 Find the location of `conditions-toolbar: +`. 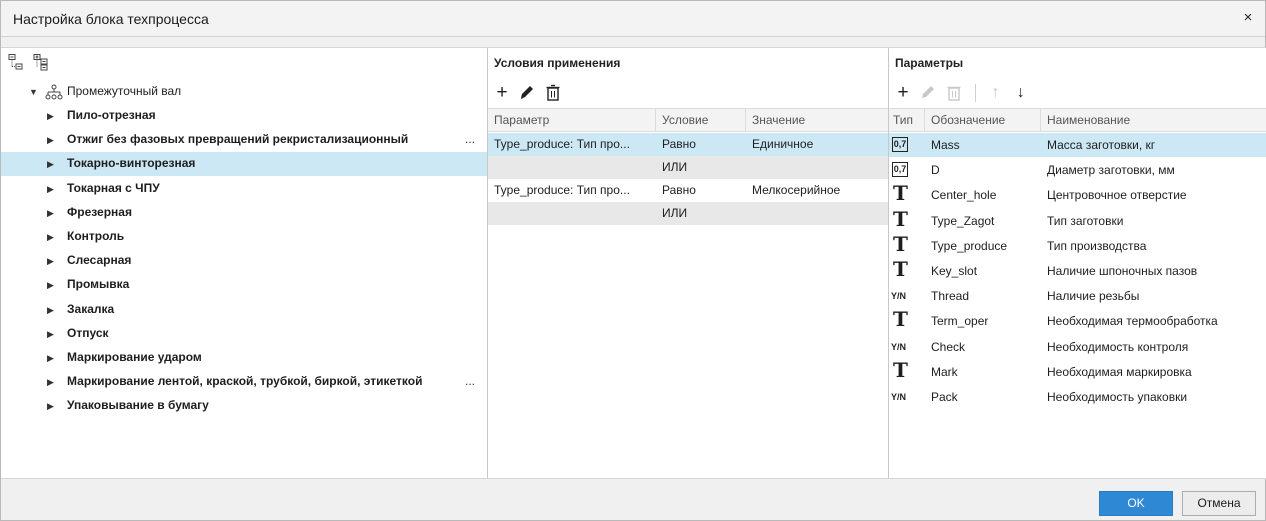

conditions-toolbar: + is located at coordinates (528, 94).